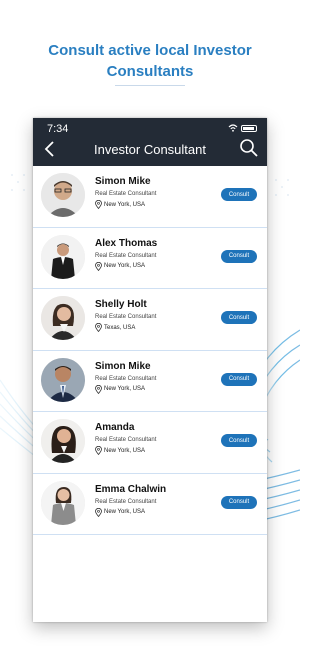  I want to click on search-button, so click(249, 148).